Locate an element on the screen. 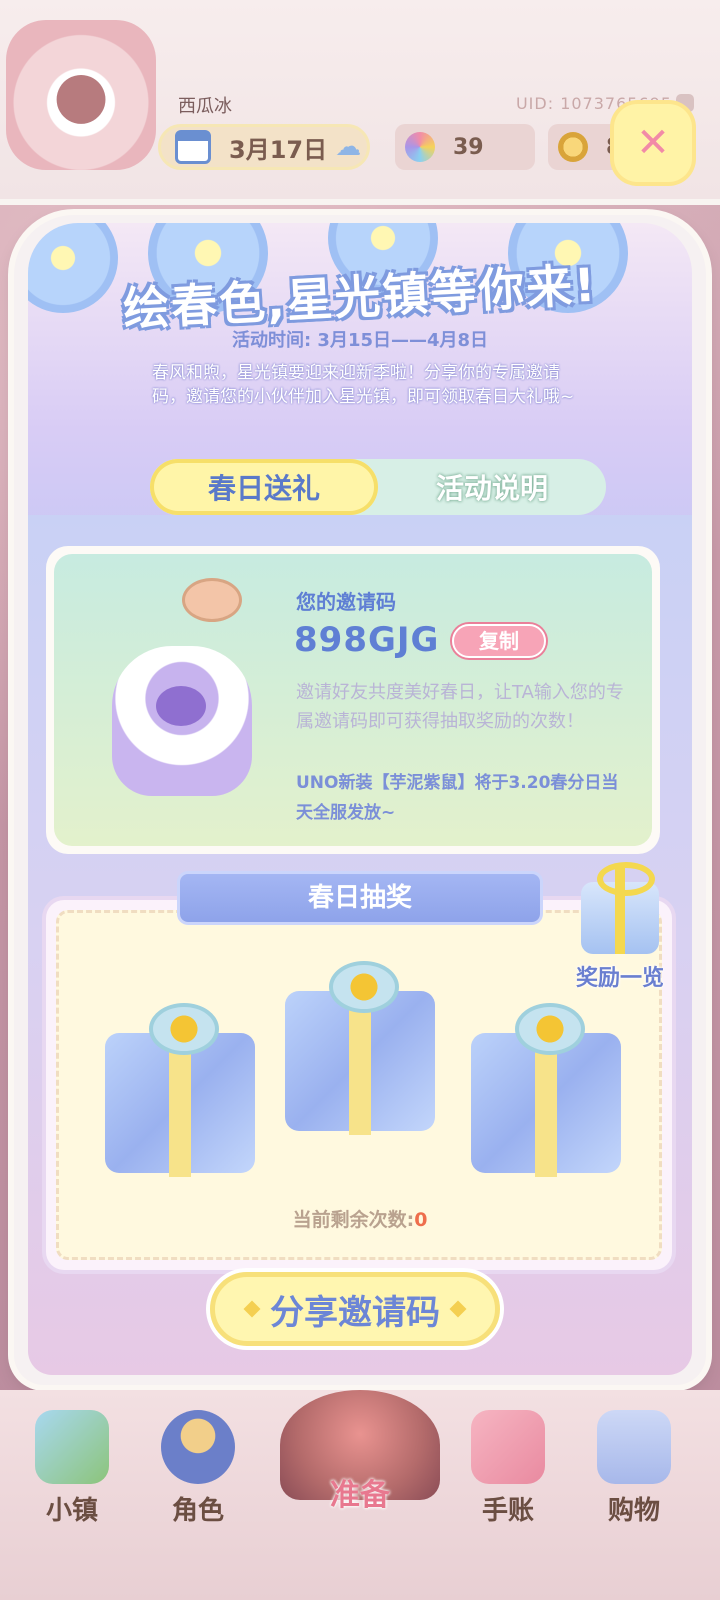 Image resolution: width=720 pixels, height=1600 pixels. gem-count: 39 is located at coordinates (468, 147).